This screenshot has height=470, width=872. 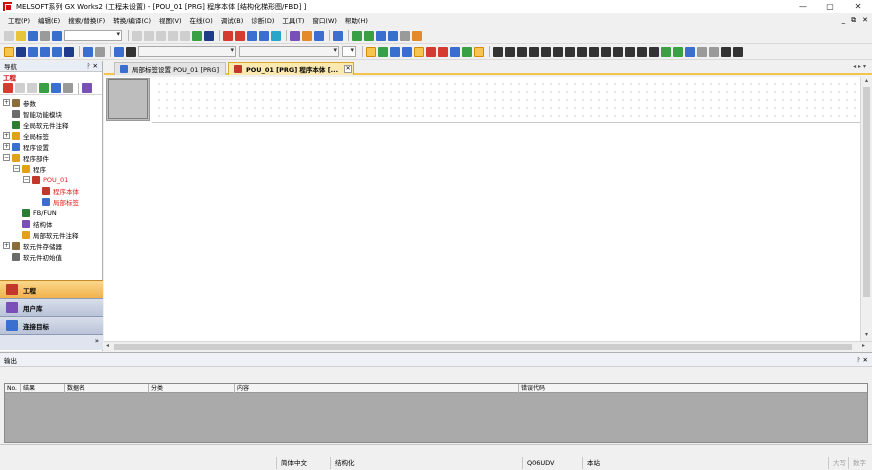 I want to click on comment-block-icon, so click(x=467, y=51).